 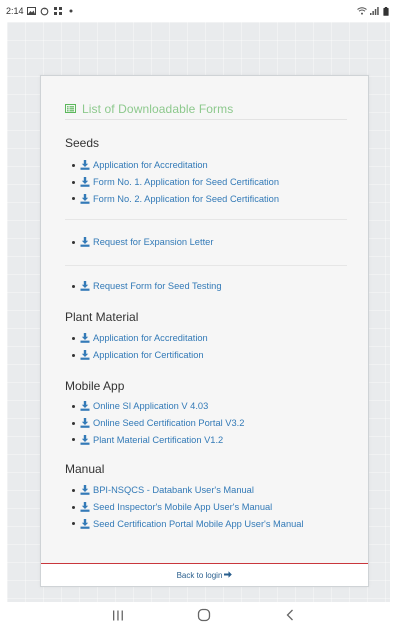 What do you see at coordinates (58, 11) in the screenshot?
I see `grid-icon` at bounding box center [58, 11].